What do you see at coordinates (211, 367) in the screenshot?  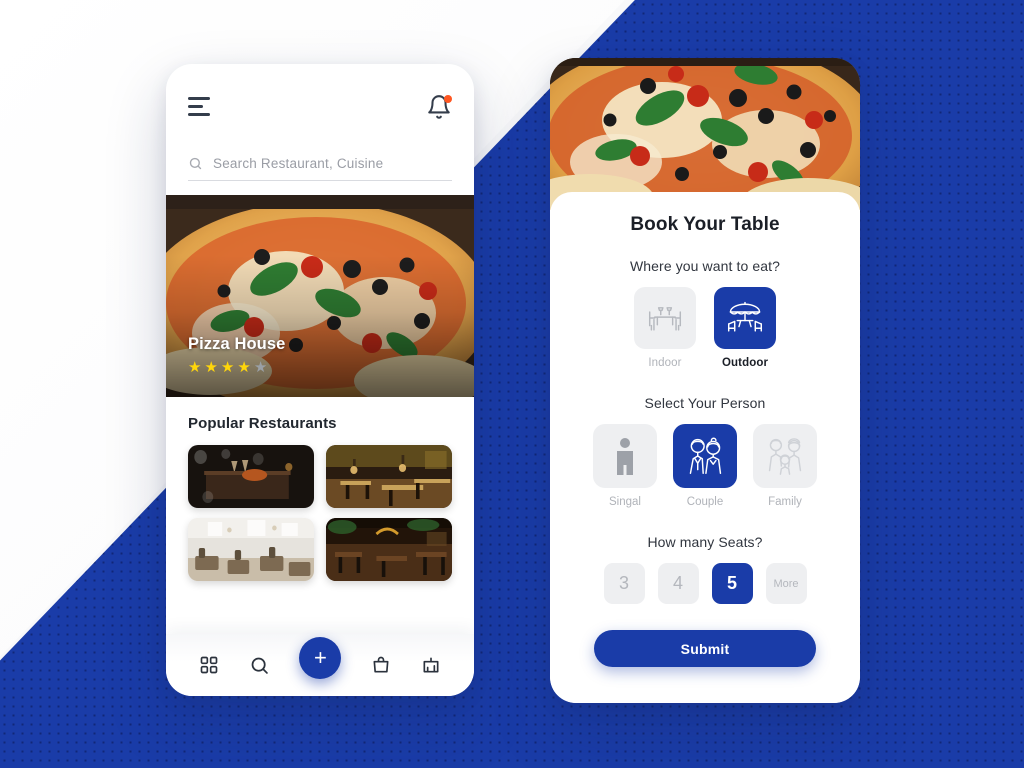 I see `star-2: ★` at bounding box center [211, 367].